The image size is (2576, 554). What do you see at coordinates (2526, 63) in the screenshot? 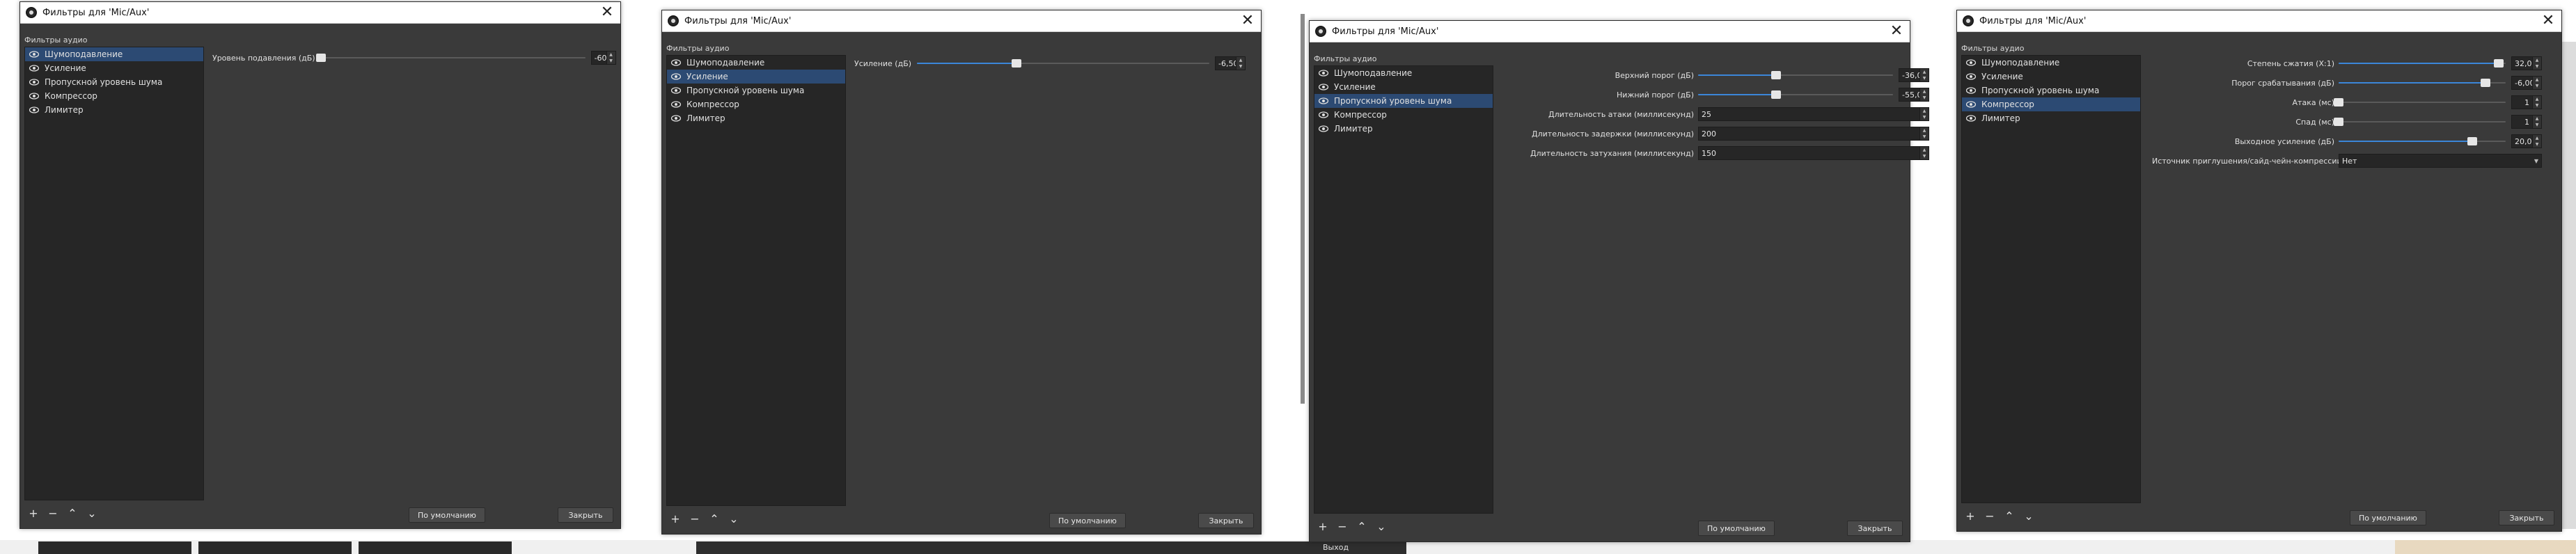
I see `property-value-spinbox: 32,00▲▼` at bounding box center [2526, 63].